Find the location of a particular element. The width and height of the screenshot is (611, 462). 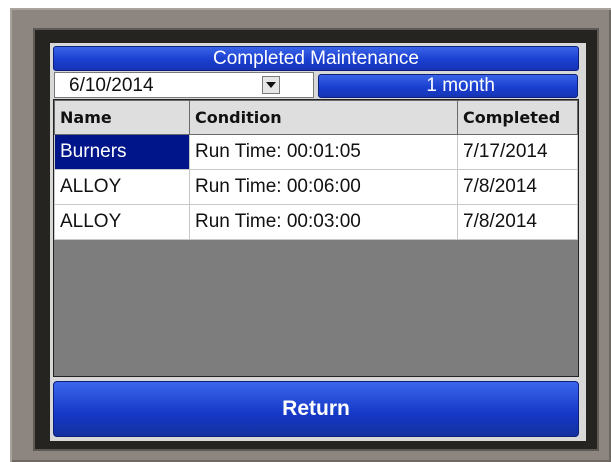

table-row: ALLOY Run Time: 00:06:00 7/8/2014 is located at coordinates (316, 187).